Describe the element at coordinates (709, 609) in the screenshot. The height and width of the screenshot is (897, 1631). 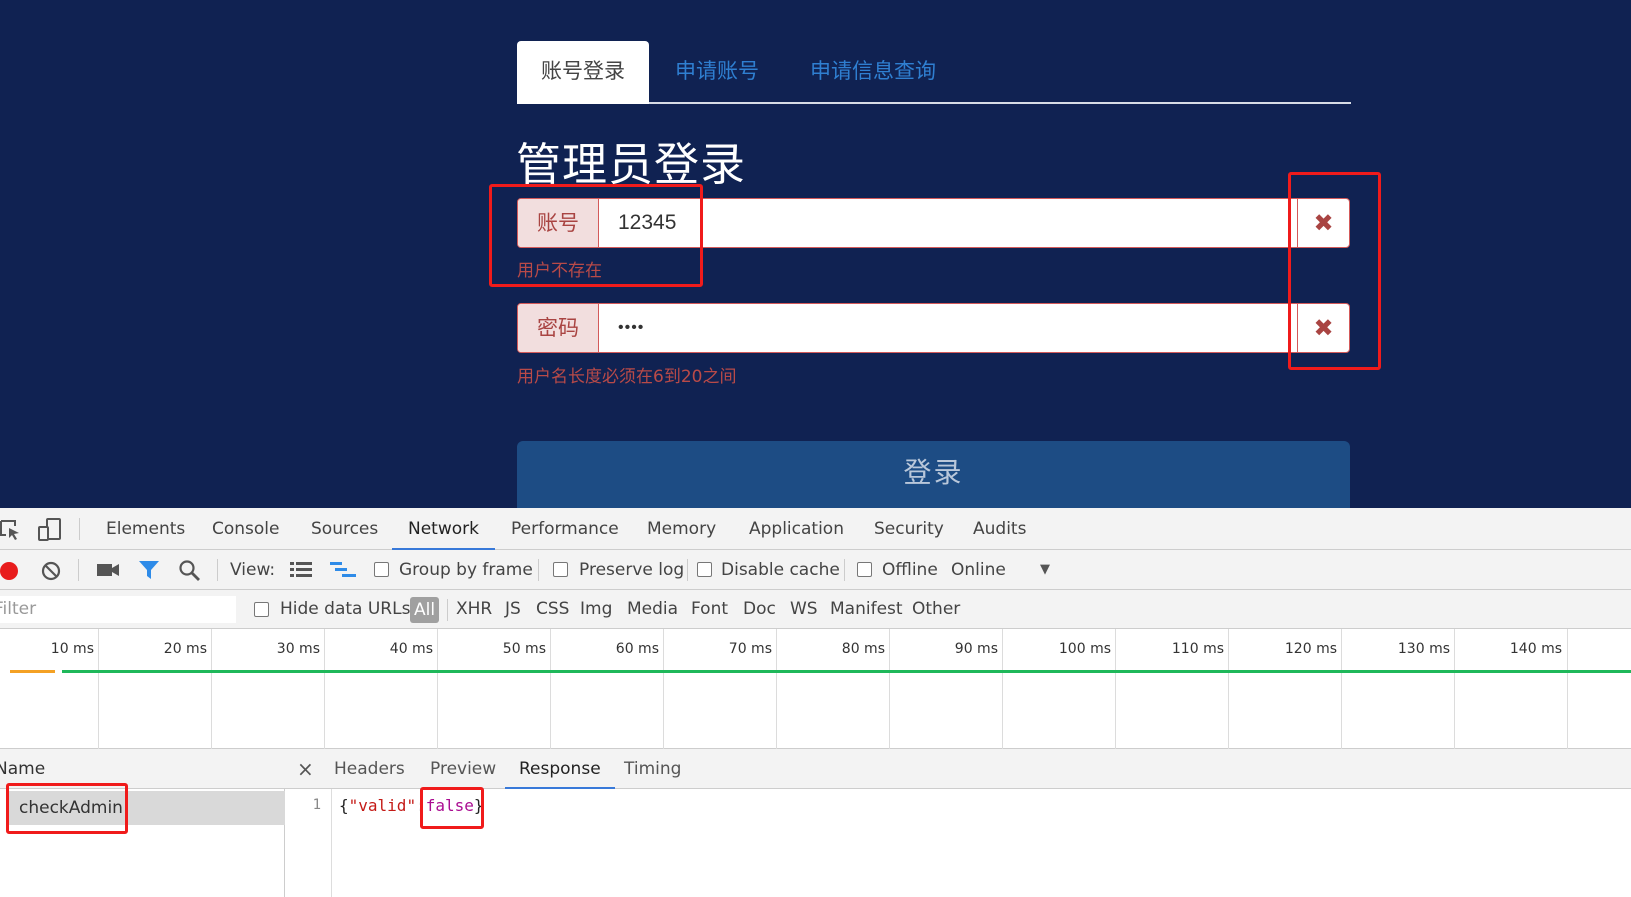
I see `filter-type-font: Font` at that location.